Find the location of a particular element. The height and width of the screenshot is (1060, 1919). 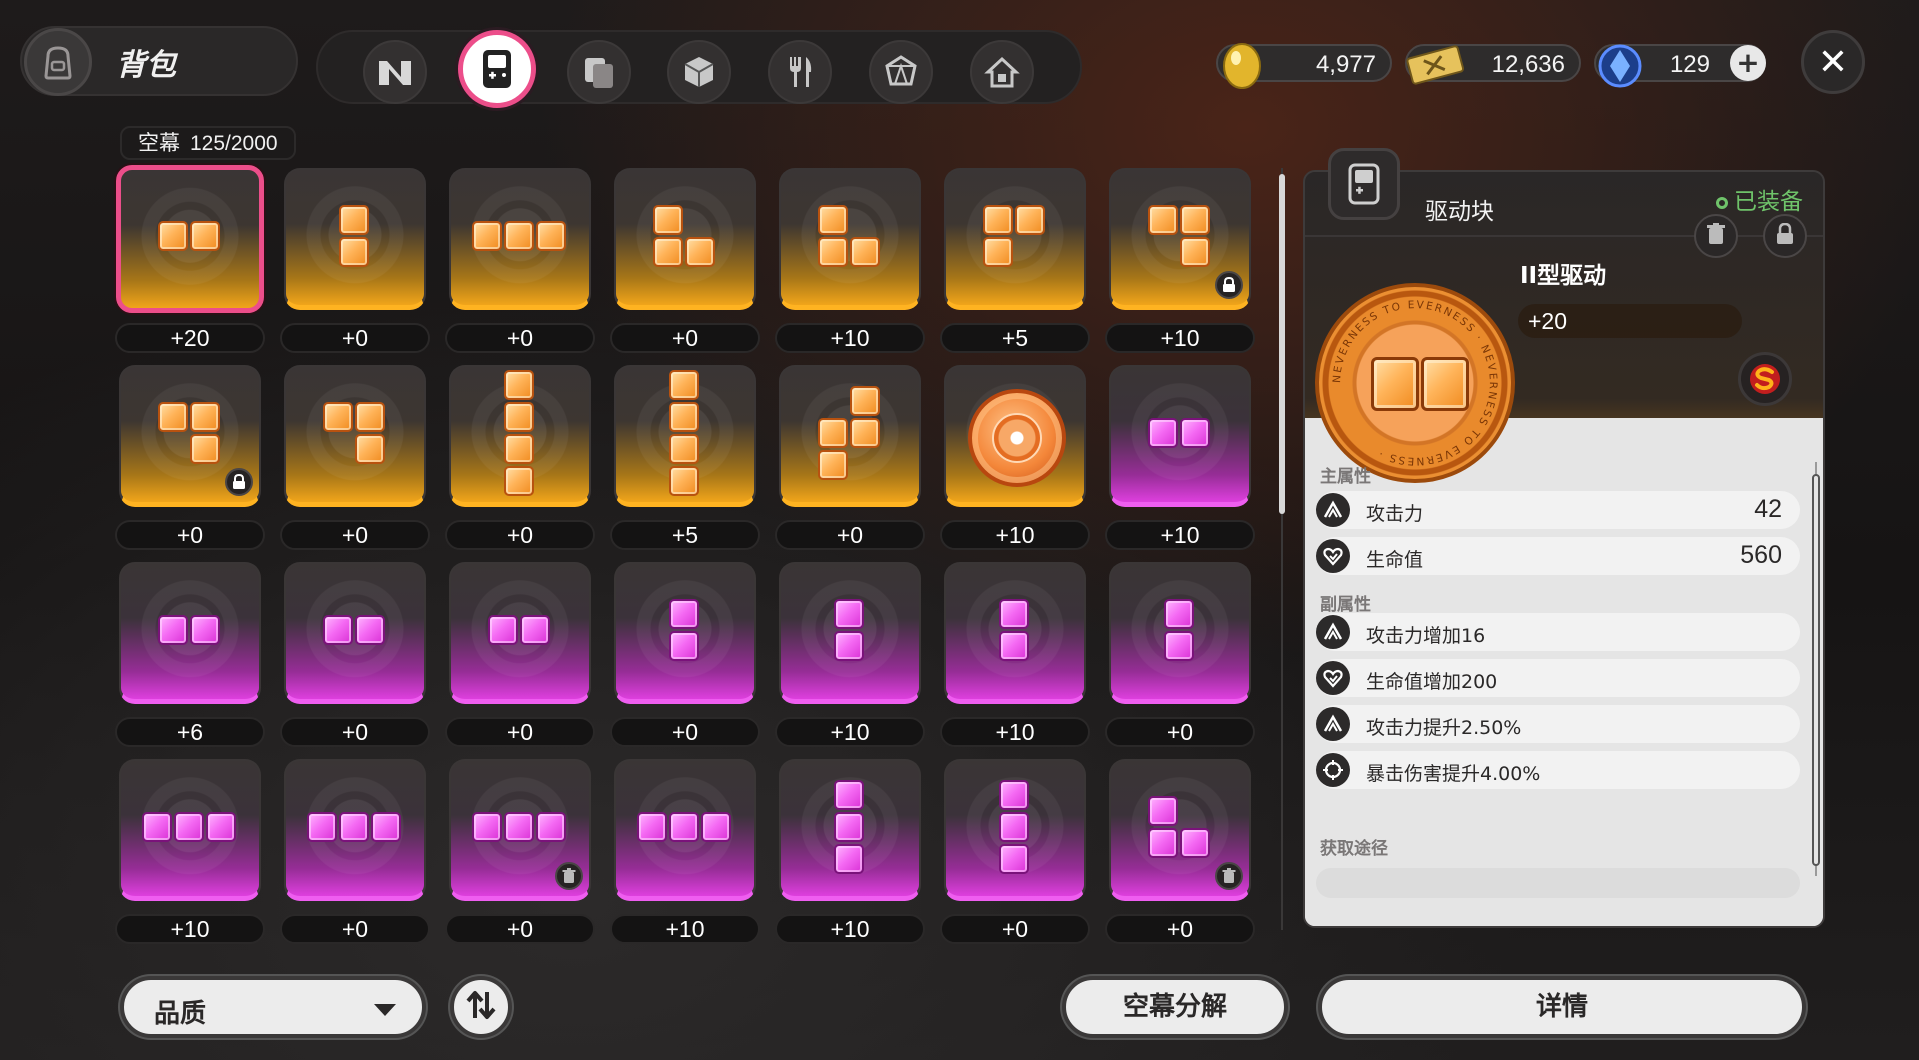

tab-home is located at coordinates (1002, 72).